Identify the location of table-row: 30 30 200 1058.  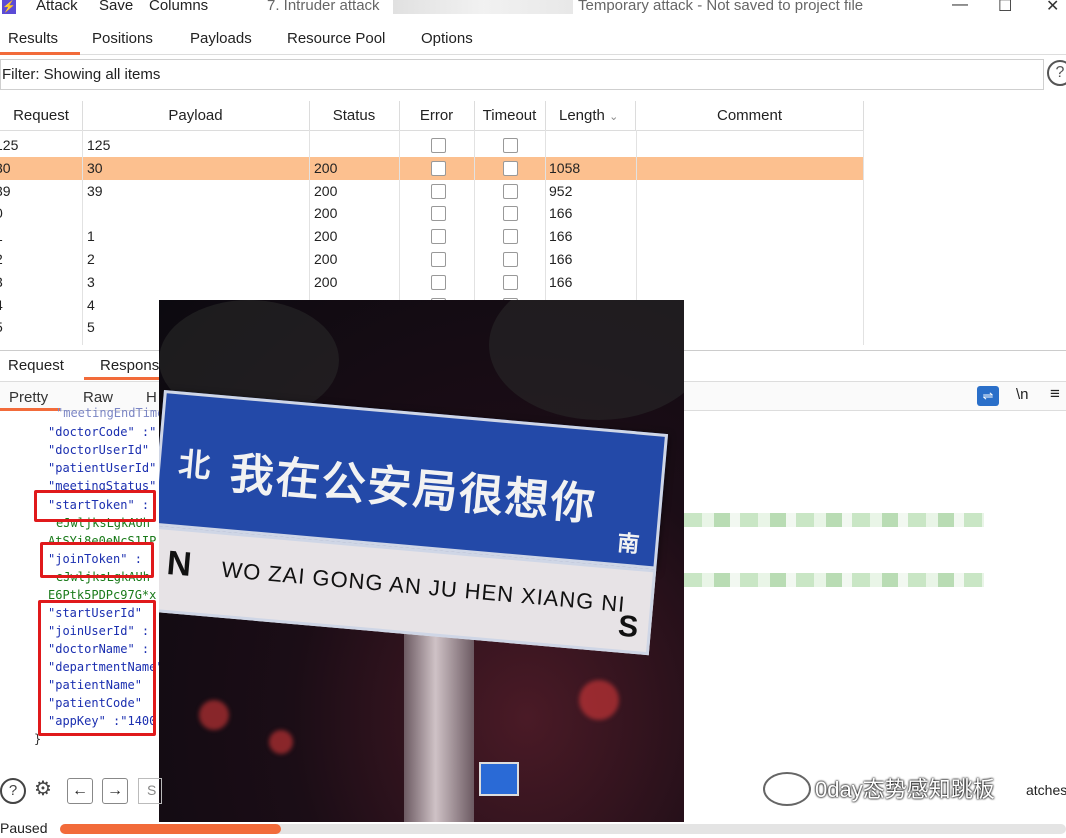
(432, 168).